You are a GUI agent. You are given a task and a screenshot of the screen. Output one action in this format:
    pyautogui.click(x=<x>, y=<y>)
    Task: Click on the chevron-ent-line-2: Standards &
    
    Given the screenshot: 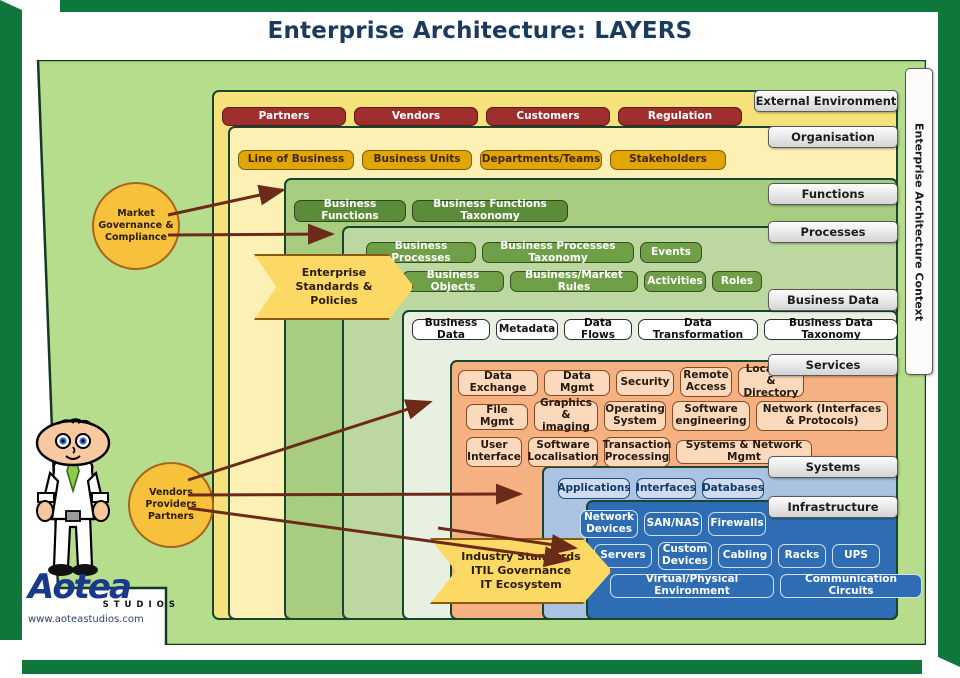 What is the action you would take?
    pyautogui.click(x=334, y=286)
    